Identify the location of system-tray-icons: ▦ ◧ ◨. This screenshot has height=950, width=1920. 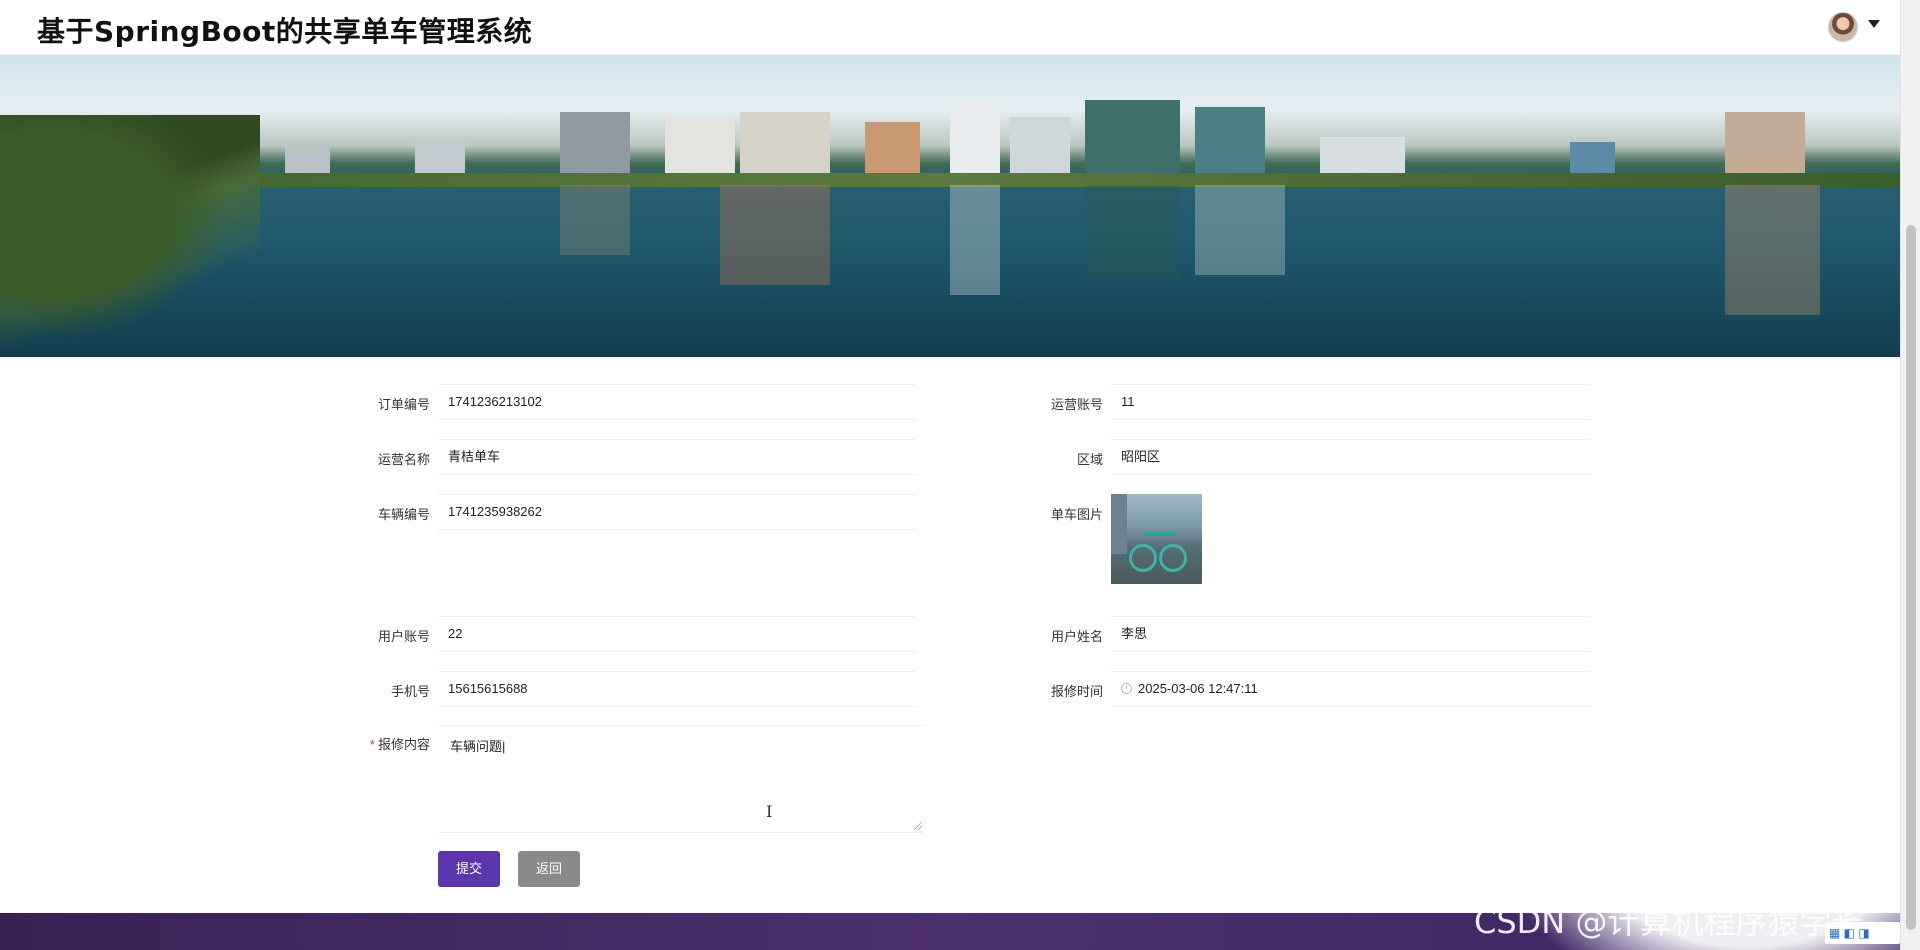
(1862, 933).